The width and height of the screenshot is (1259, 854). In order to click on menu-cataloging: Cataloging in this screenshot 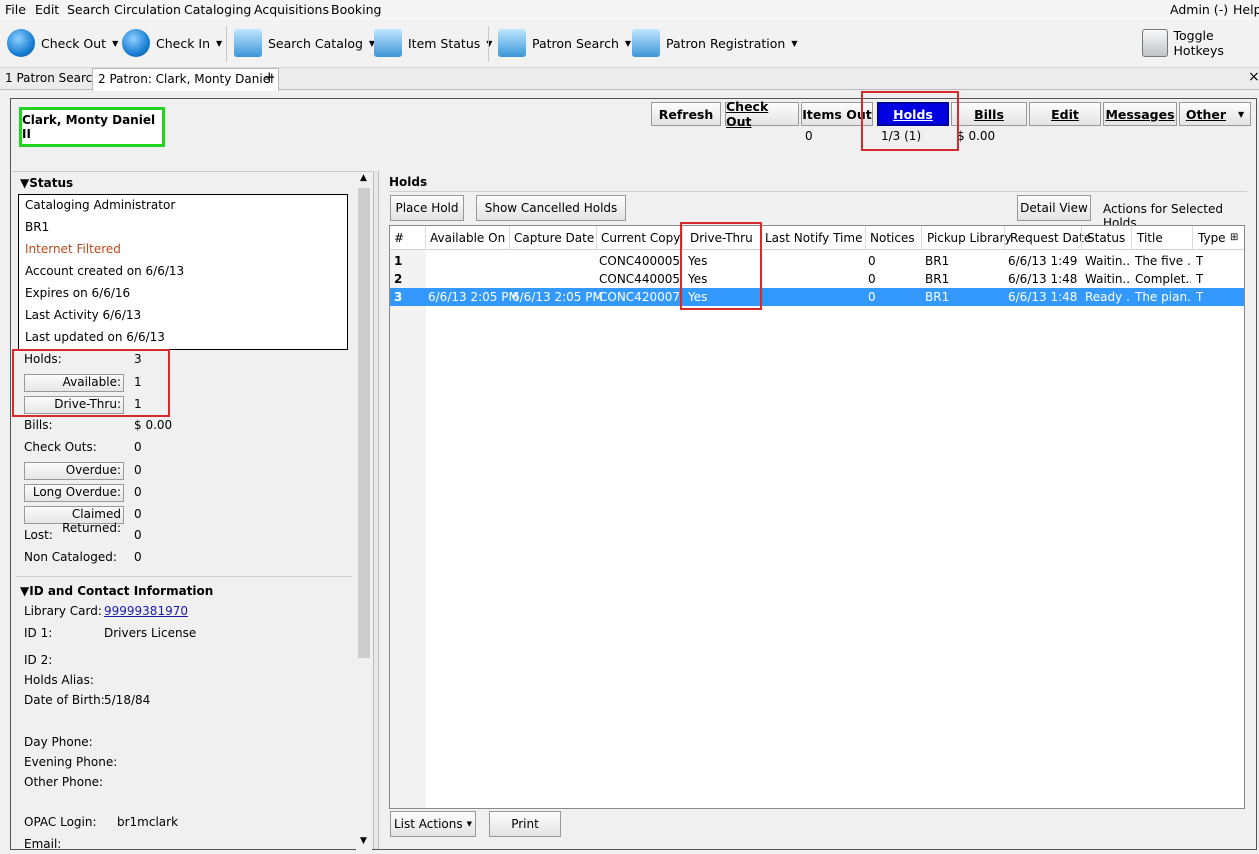, I will do `click(217, 9)`.